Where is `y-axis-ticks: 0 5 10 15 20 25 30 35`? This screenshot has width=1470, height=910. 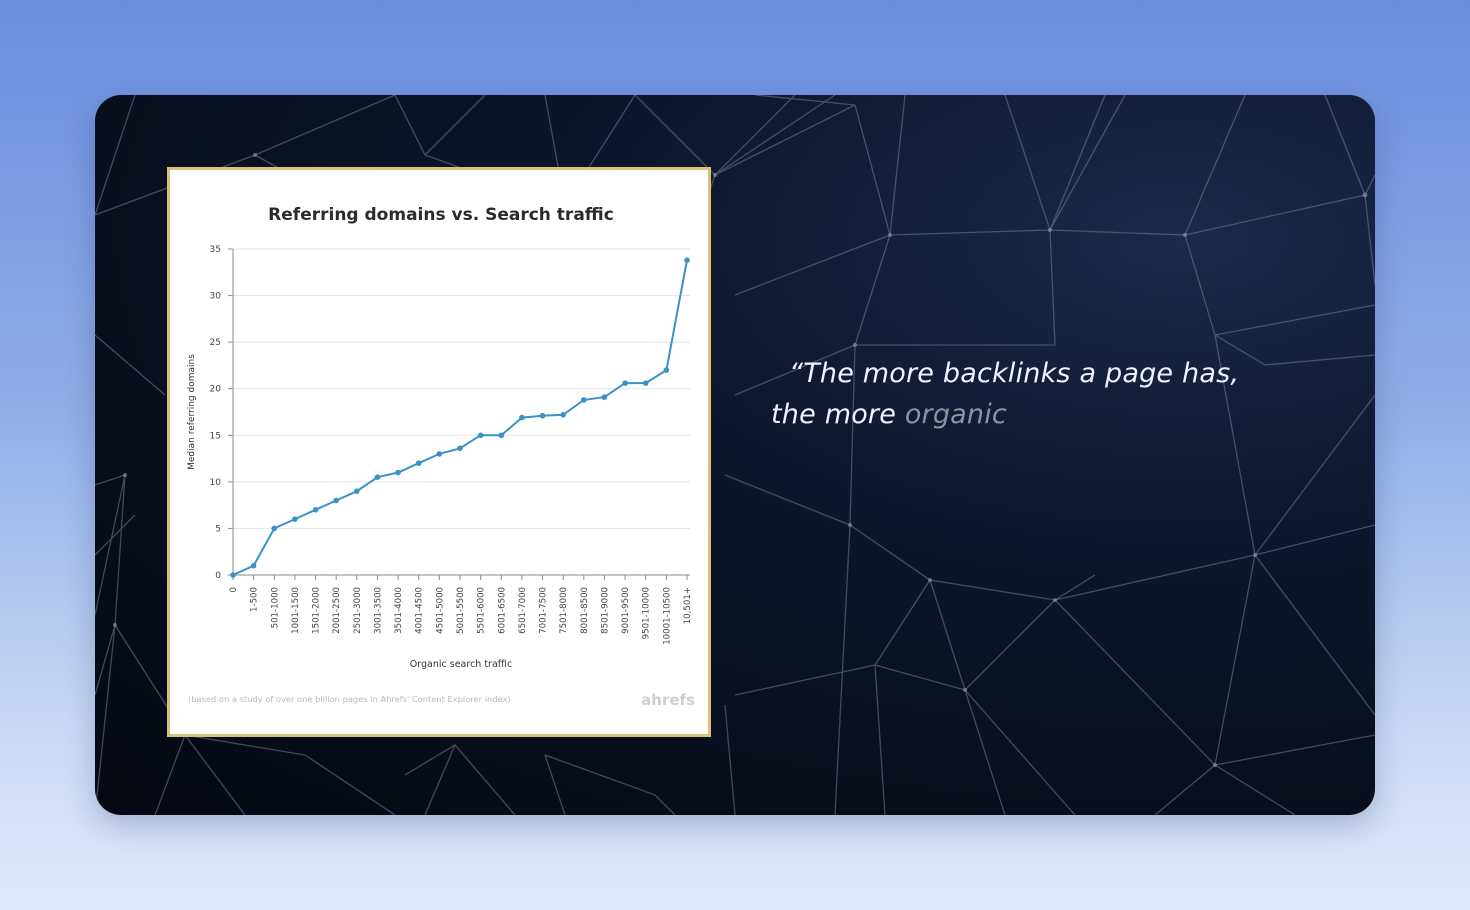 y-axis-ticks: 0 5 10 15 20 25 30 35 is located at coordinates (221, 413).